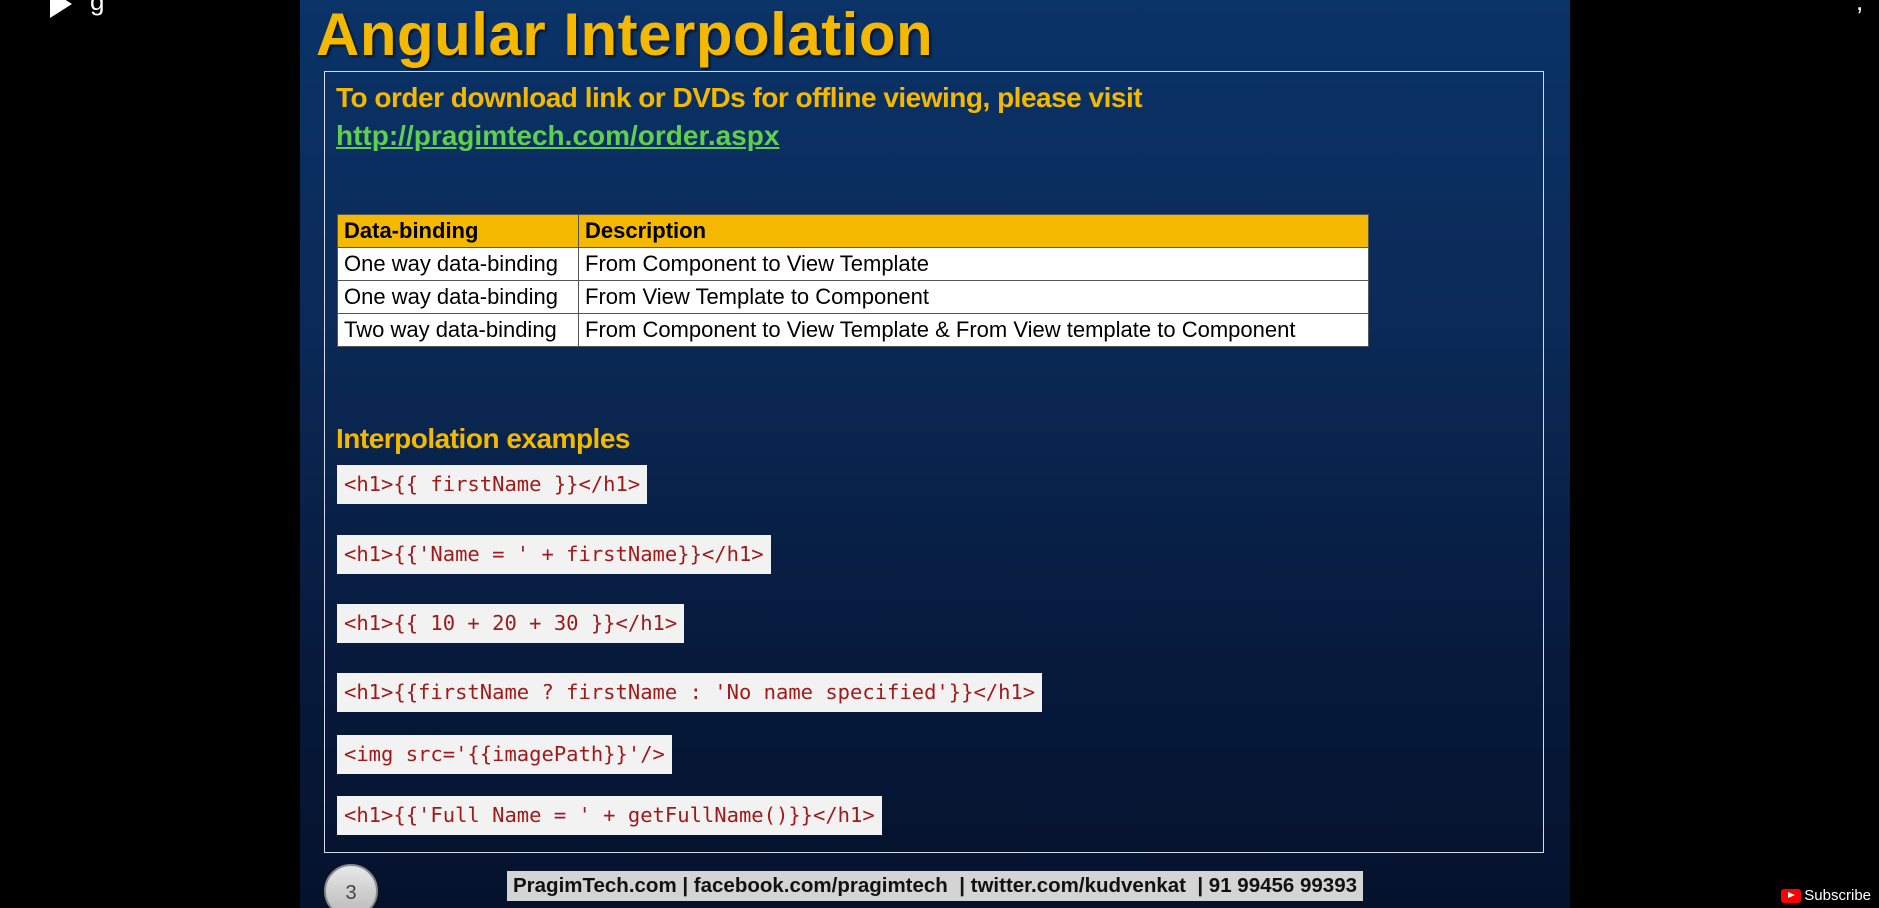  What do you see at coordinates (504, 754) in the screenshot?
I see `code-example: <img src='{{imagePath}}'/>` at bounding box center [504, 754].